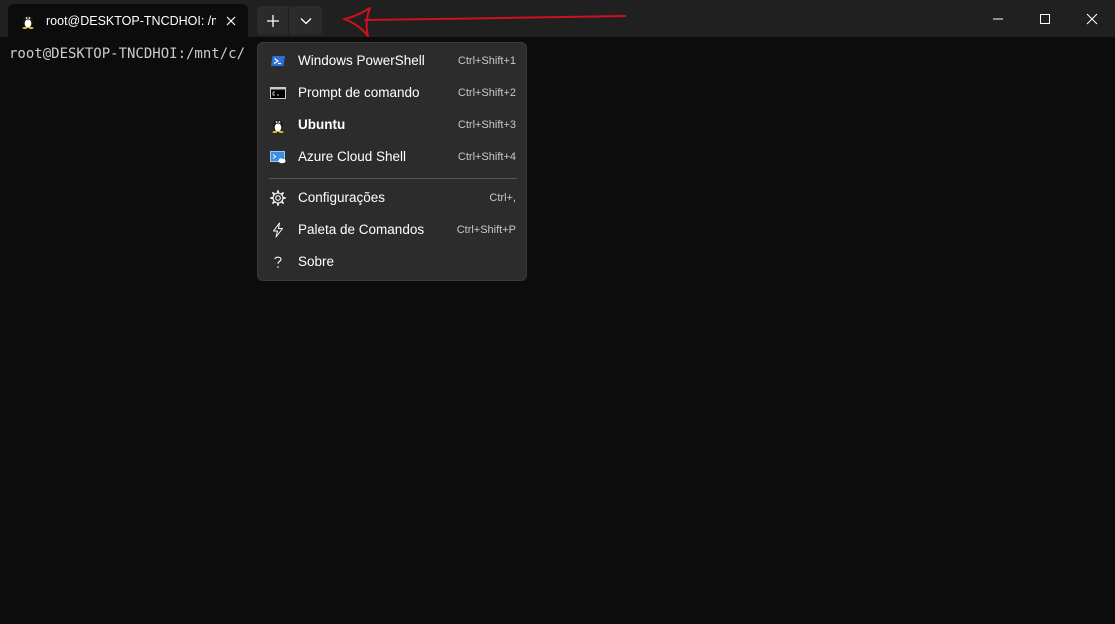 The image size is (1115, 624). What do you see at coordinates (361, 60) in the screenshot?
I see `menu-item-label: Windows PowerShell` at bounding box center [361, 60].